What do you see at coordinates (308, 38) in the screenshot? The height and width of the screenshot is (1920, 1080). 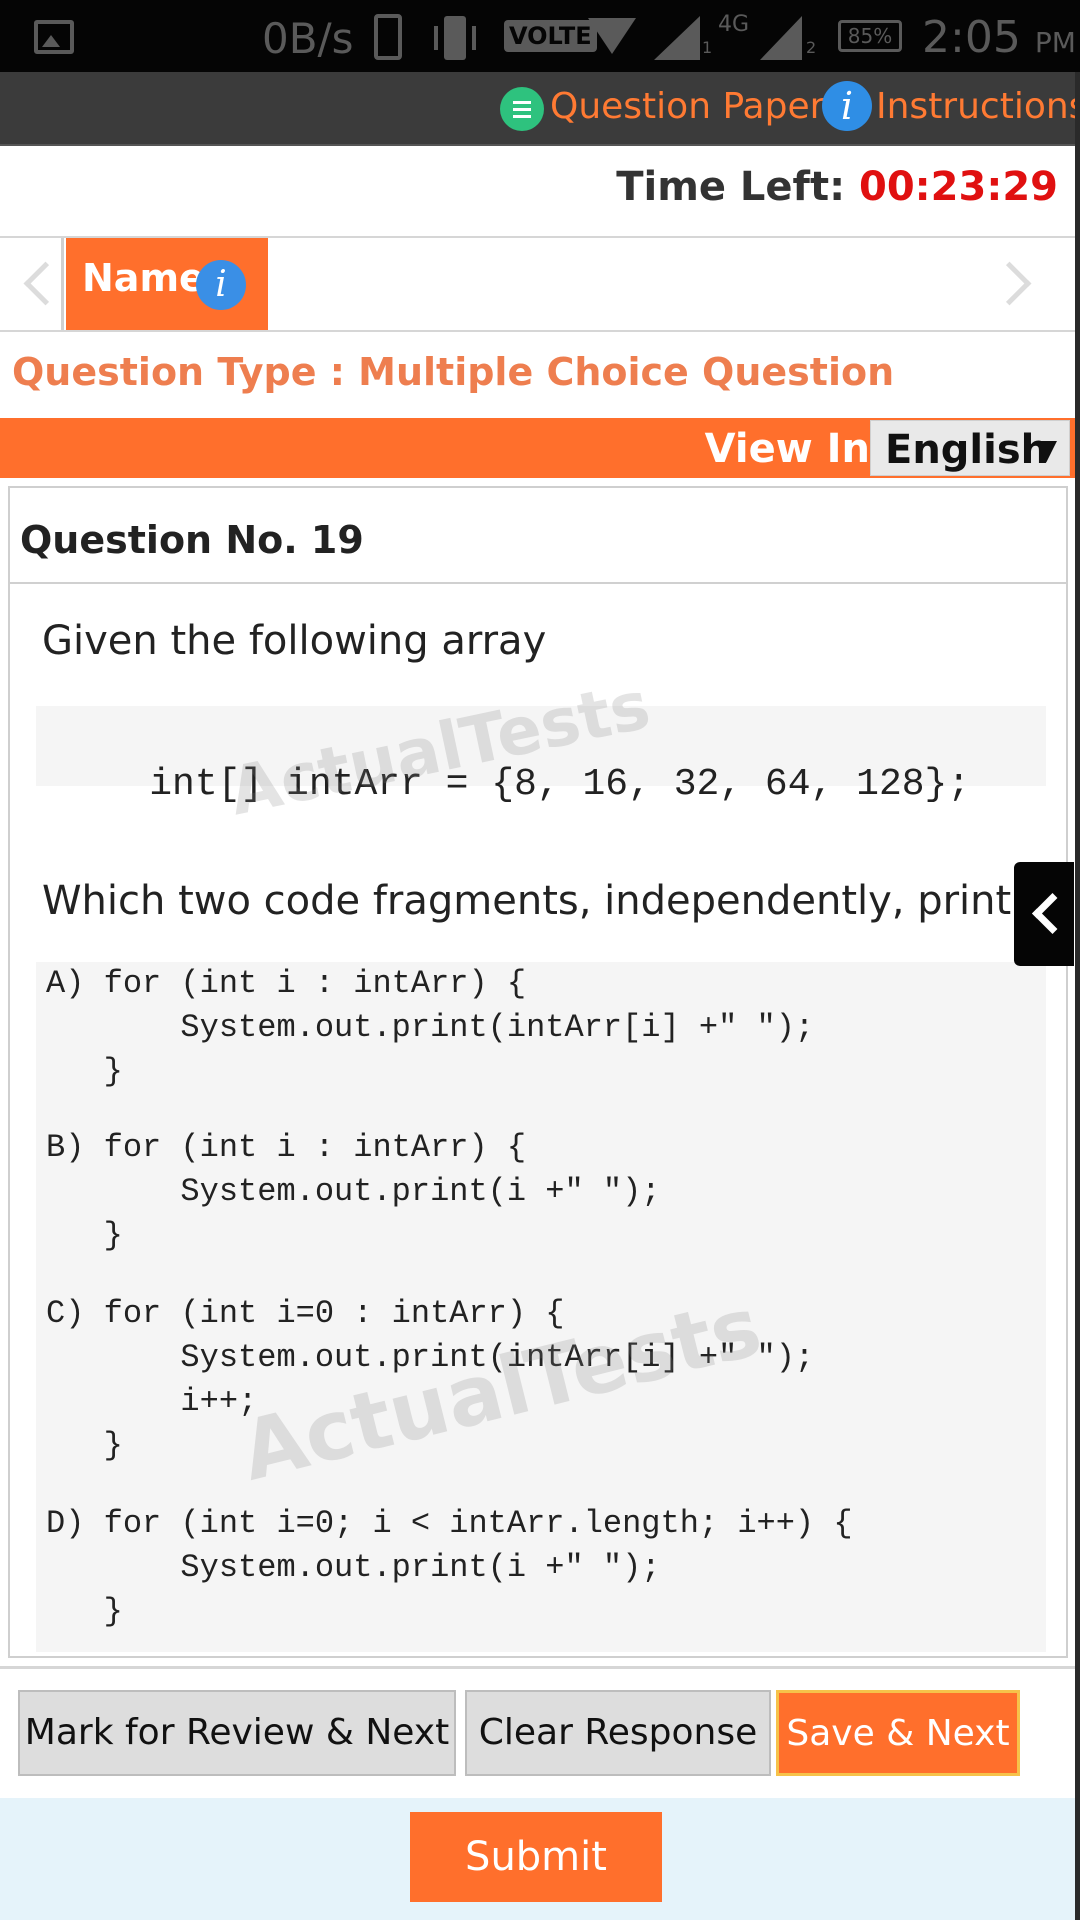 I see `network-speed: 0B/s` at bounding box center [308, 38].